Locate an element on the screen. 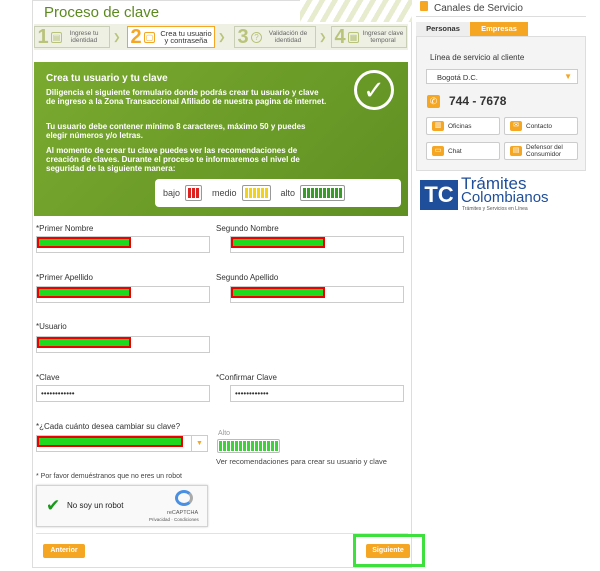  sidebar-title: Canales de Servicio is located at coordinates (478, 8).